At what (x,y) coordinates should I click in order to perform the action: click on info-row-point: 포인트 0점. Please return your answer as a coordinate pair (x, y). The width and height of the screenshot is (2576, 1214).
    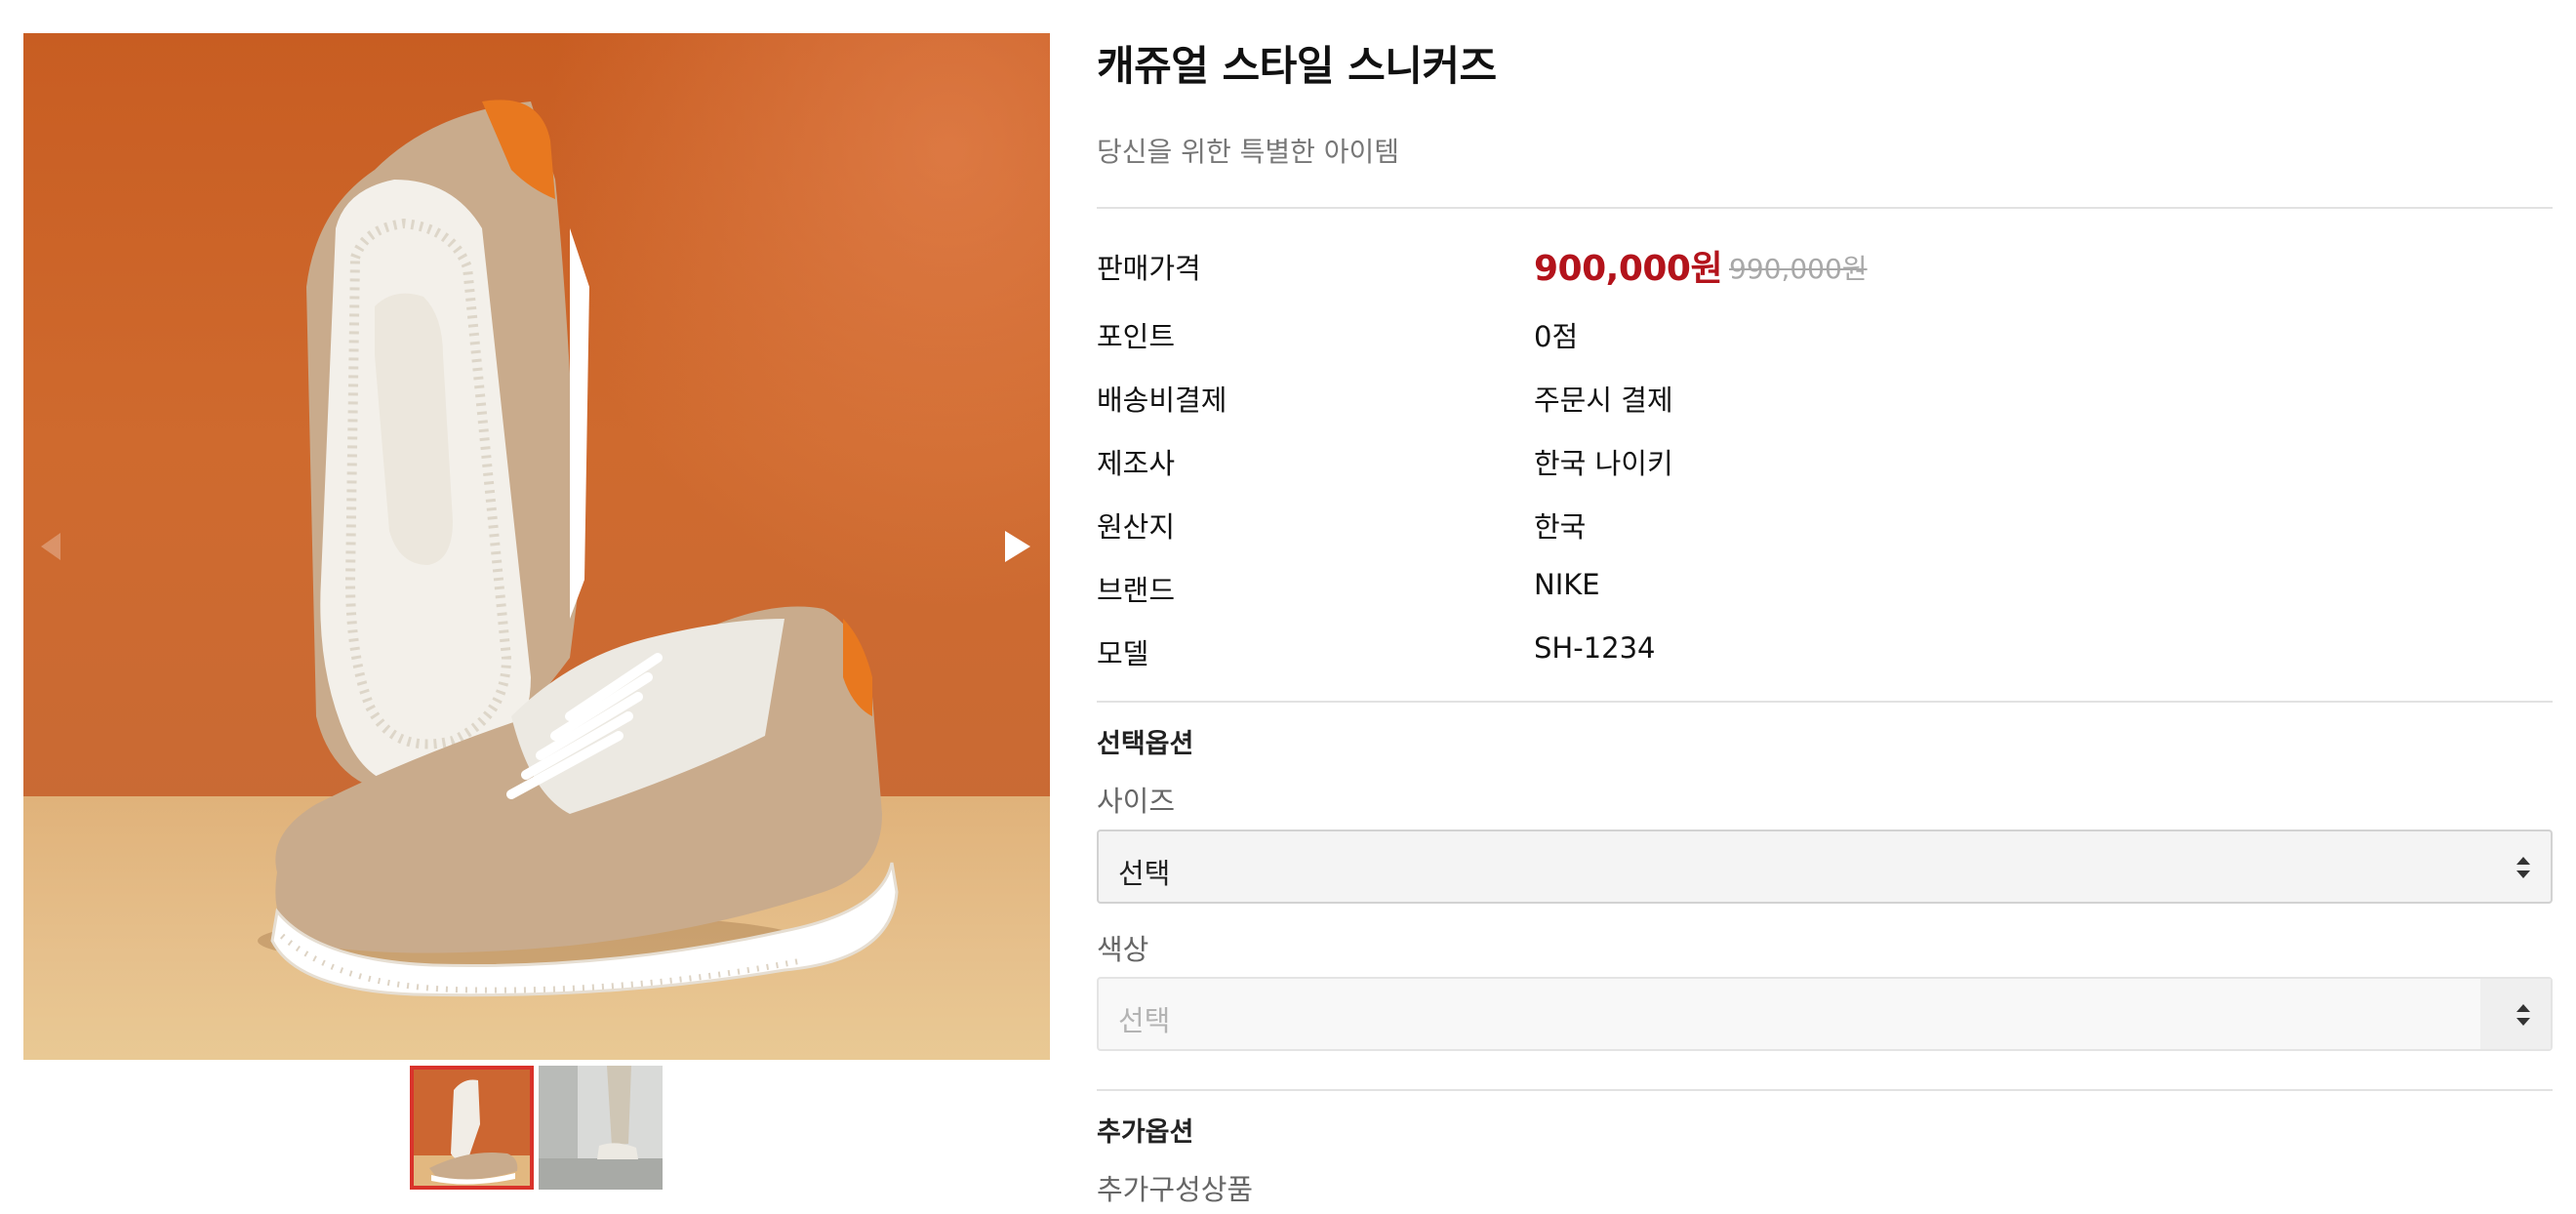
    Looking at the image, I should click on (1825, 337).